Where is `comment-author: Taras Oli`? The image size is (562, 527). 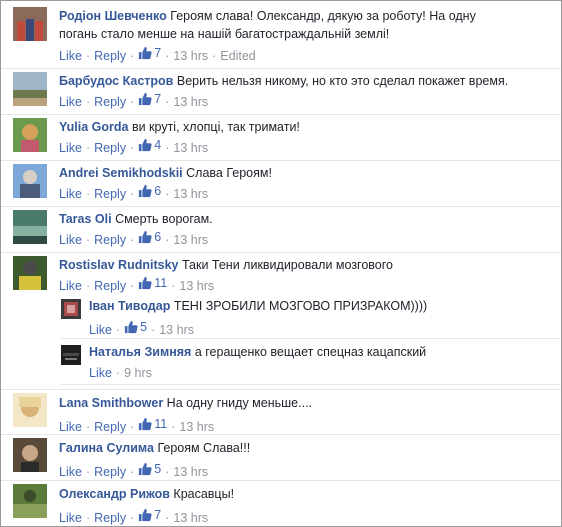
comment-author: Taras Oli is located at coordinates (85, 219).